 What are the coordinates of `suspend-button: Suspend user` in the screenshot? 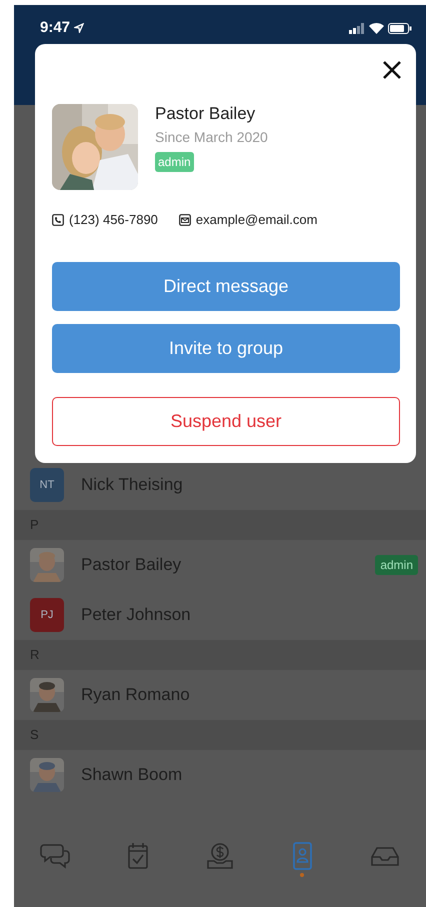 It's located at (226, 421).